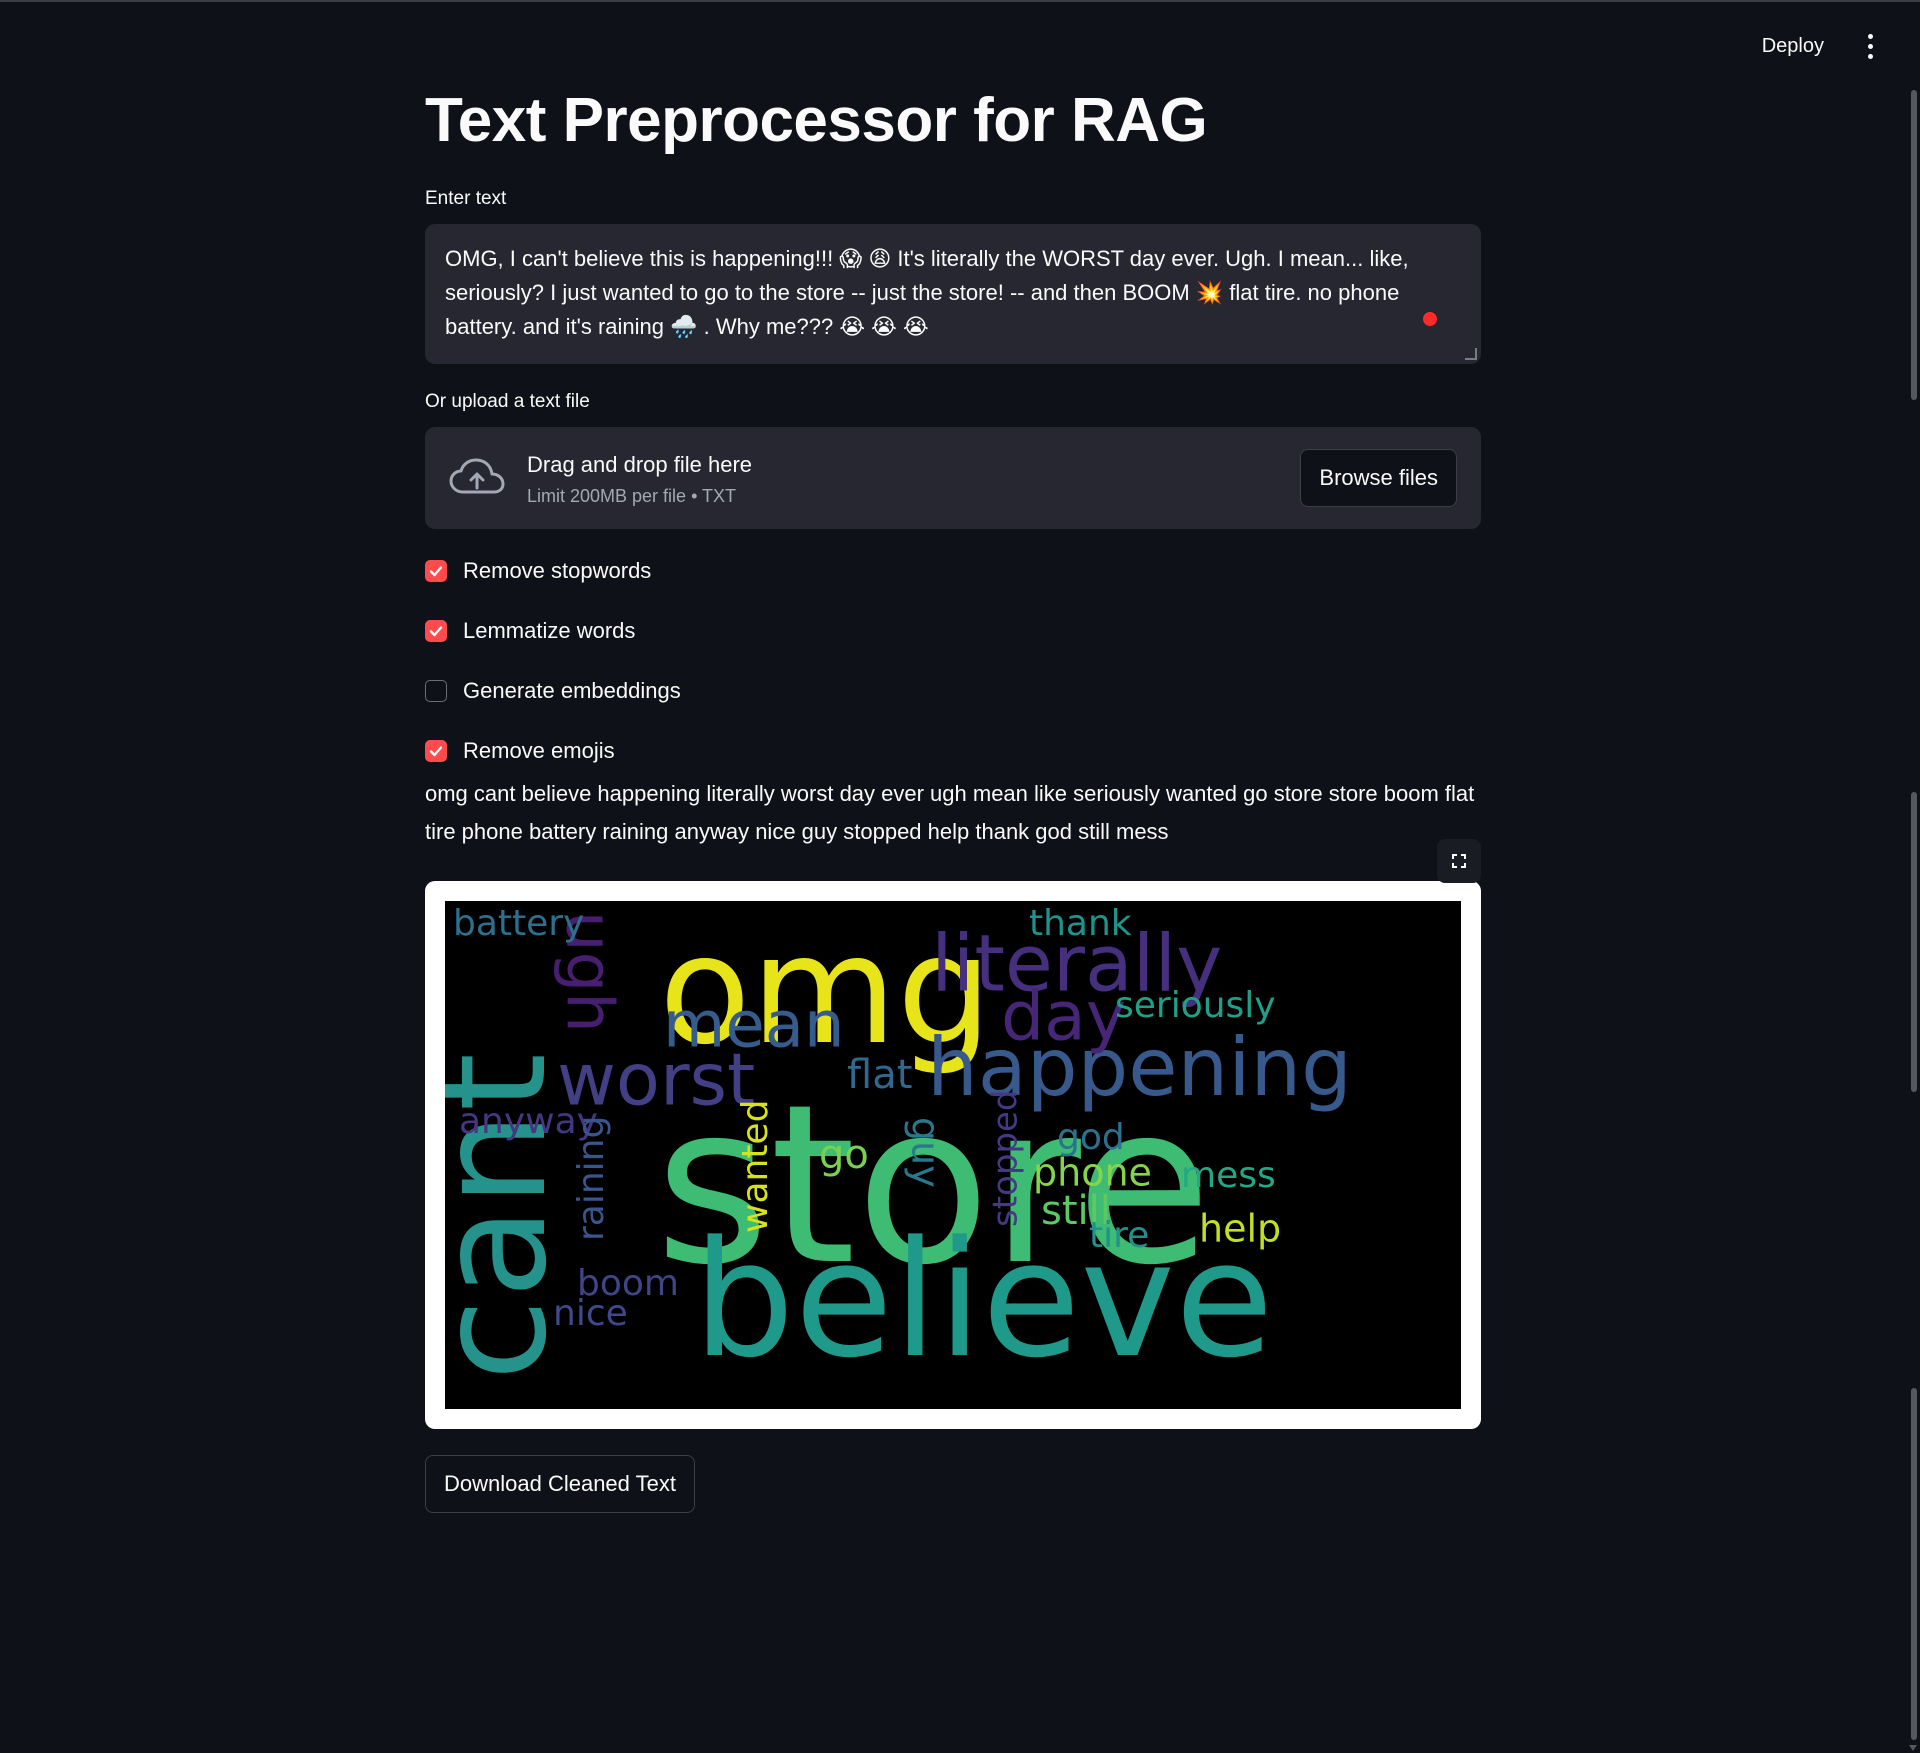 The height and width of the screenshot is (1753, 1920). I want to click on wordcloud-word: stopped, so click(1006, 1158).